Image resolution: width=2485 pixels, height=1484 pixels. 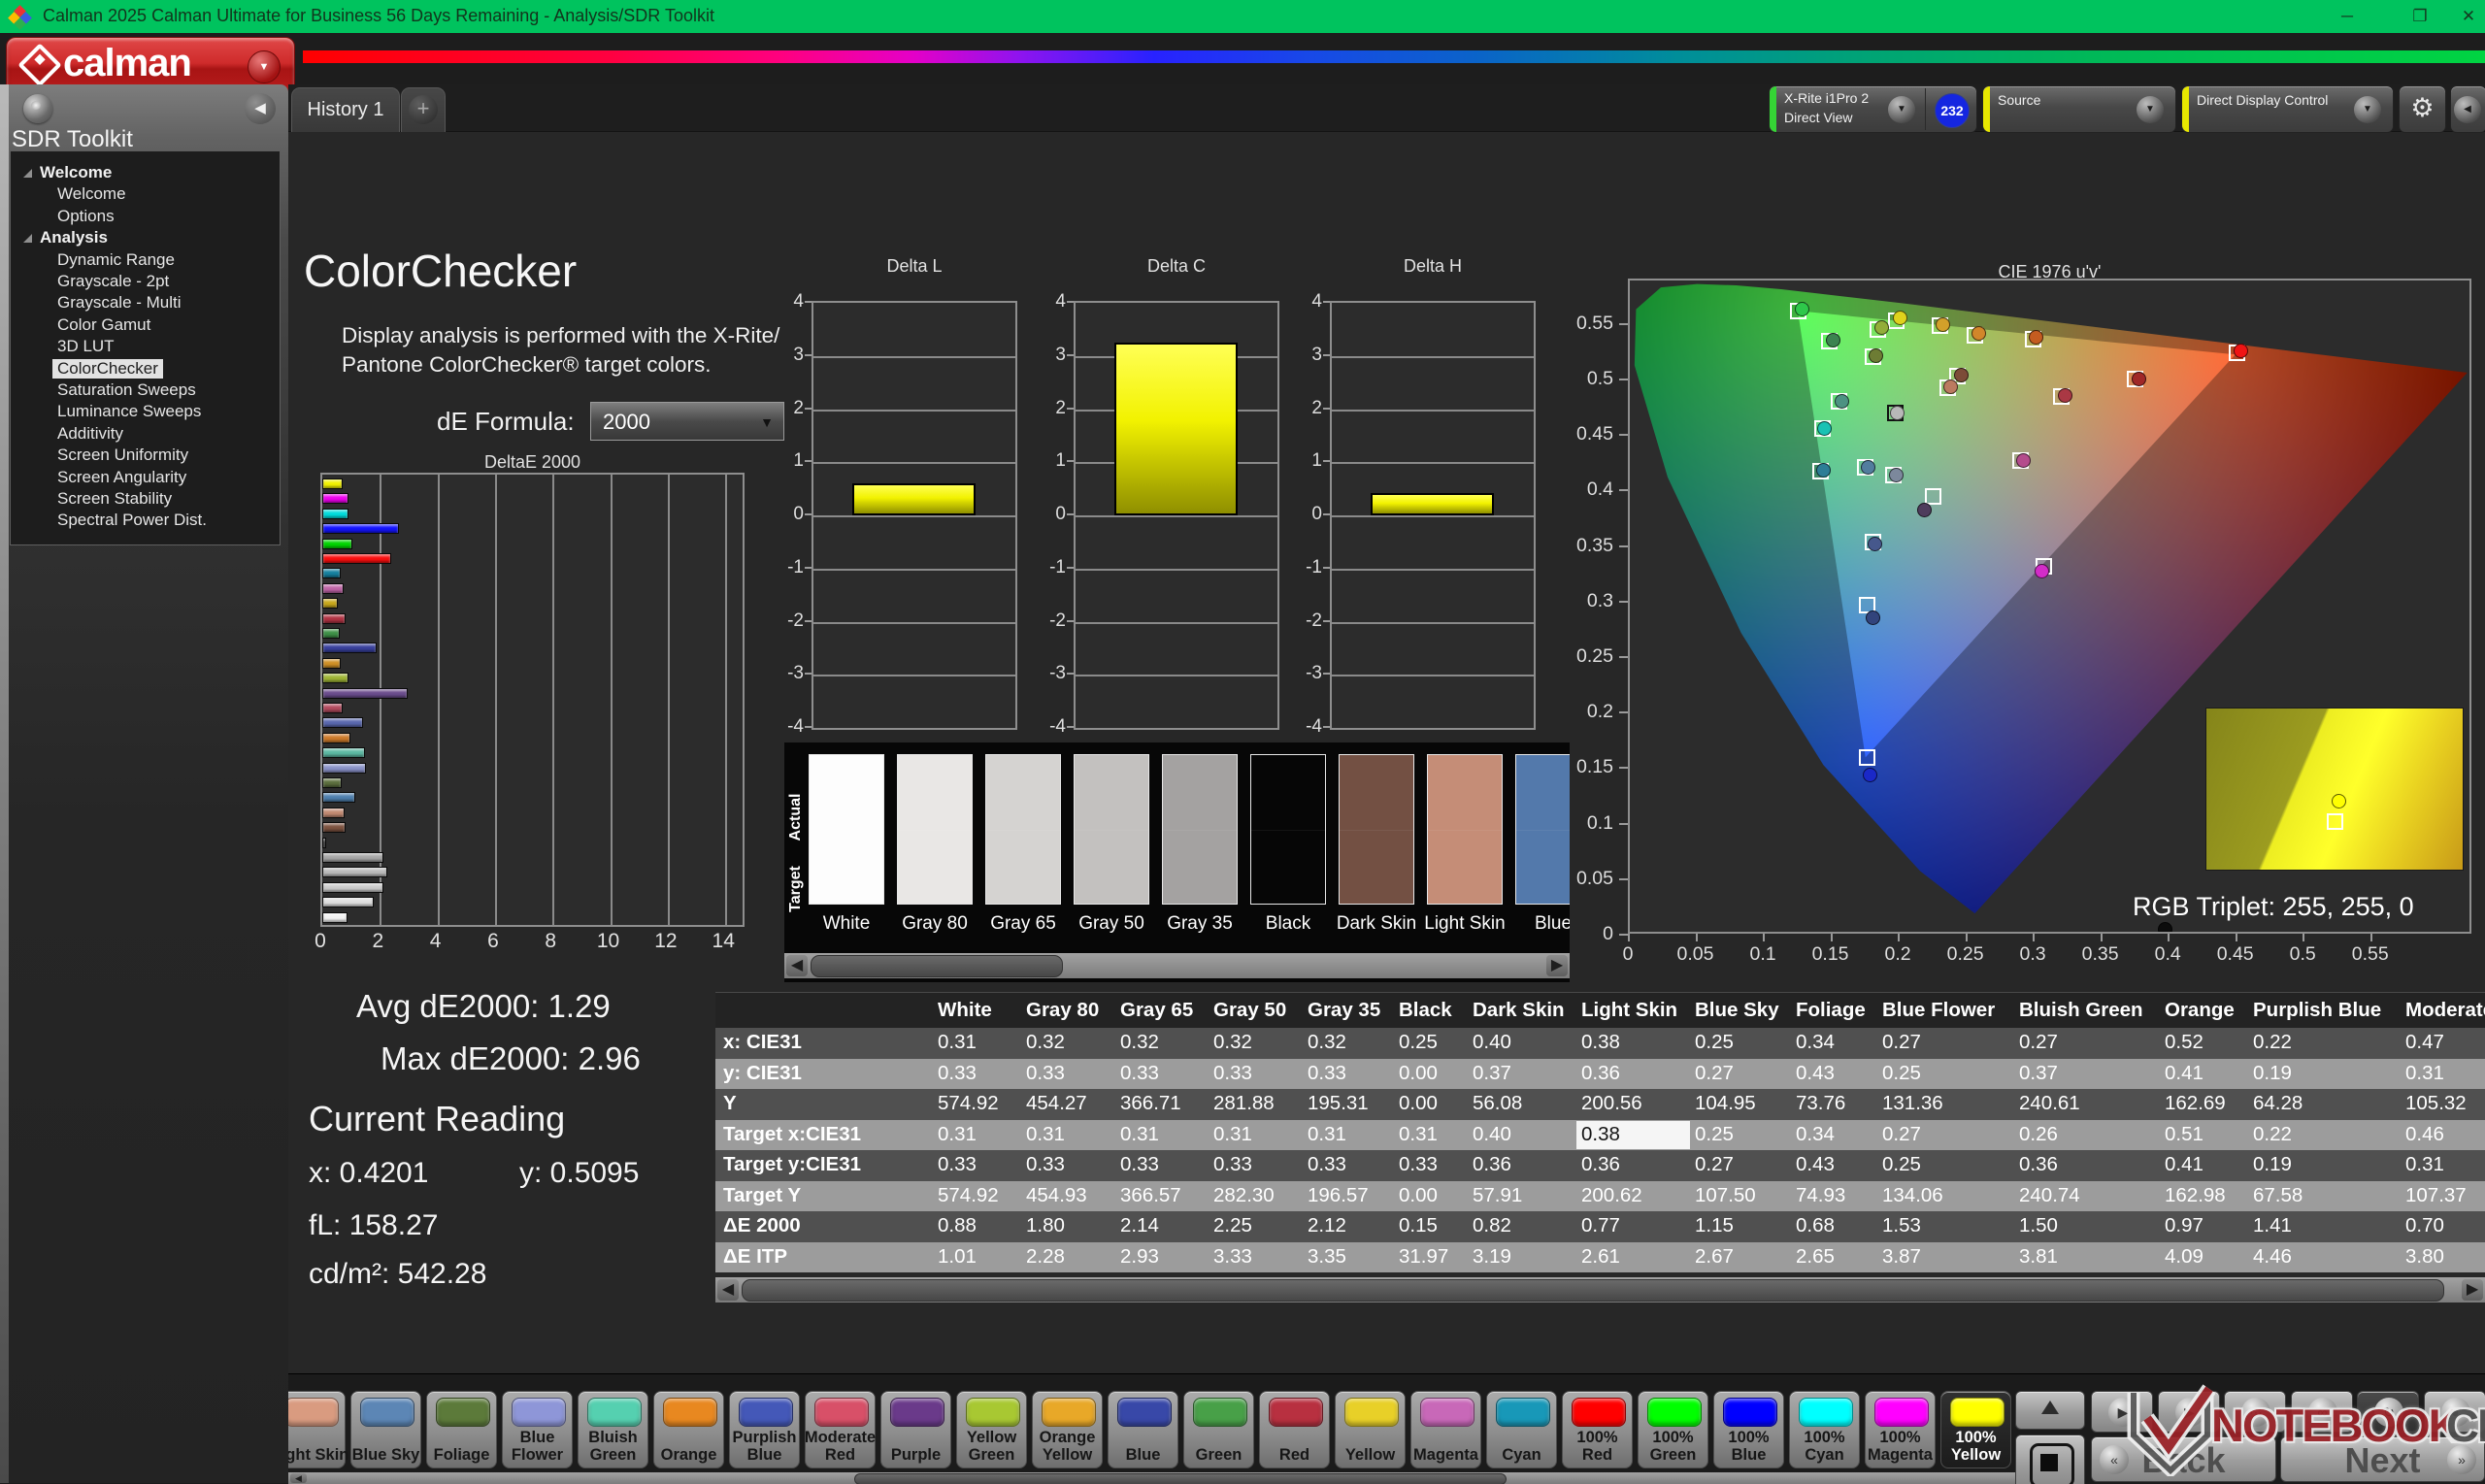 What do you see at coordinates (144, 238) in the screenshot?
I see `sidebar-item-analysis: Analysis` at bounding box center [144, 238].